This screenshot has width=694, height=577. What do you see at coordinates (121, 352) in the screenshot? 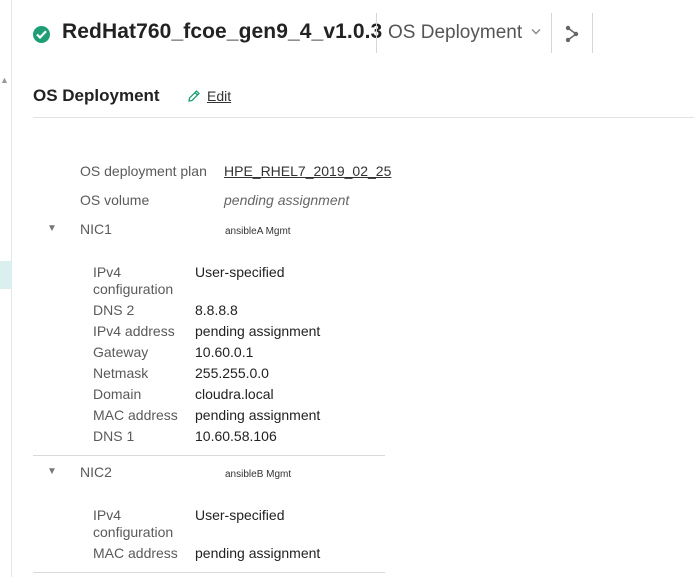
I see `nic1-gateway-label: Gateway` at bounding box center [121, 352].